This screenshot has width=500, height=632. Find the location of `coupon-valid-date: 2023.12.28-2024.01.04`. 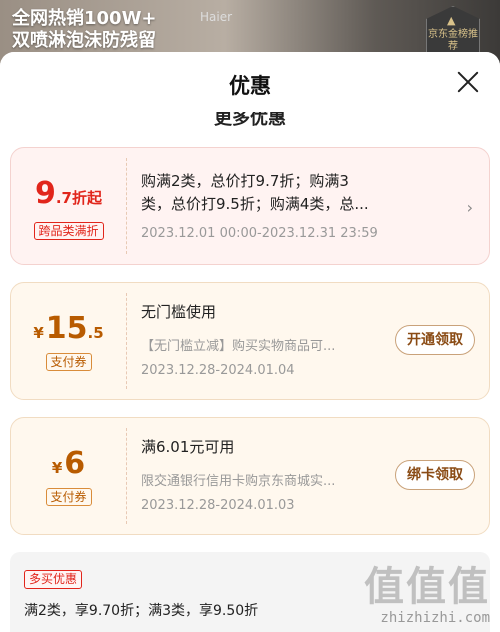

coupon-valid-date: 2023.12.28-2024.01.04 is located at coordinates (218, 370).